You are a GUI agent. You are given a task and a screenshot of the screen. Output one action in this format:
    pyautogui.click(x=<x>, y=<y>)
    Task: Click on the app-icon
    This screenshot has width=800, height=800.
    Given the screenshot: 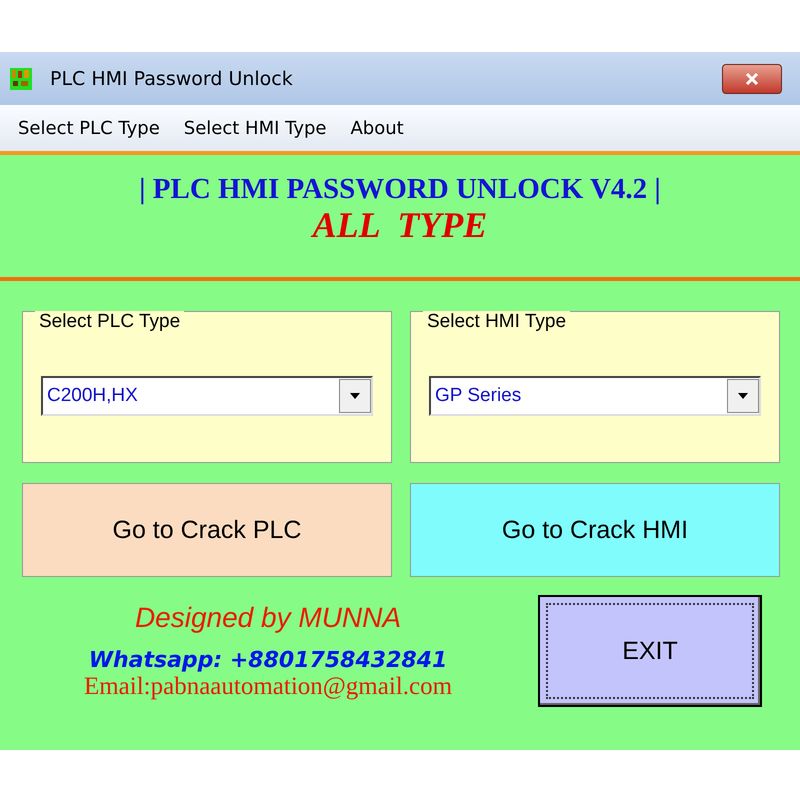 What is the action you would take?
    pyautogui.click(x=21, y=79)
    